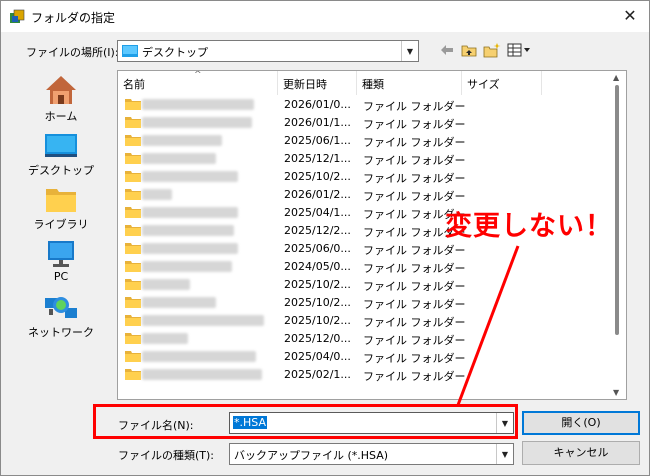  I want to click on place-library-label: ライブラリ, so click(61, 224).